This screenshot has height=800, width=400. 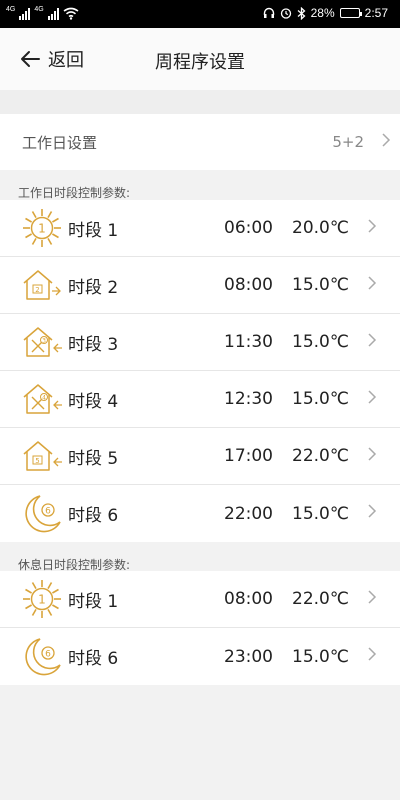 I want to click on period-row: 1 时段 1 08:00 22.0℃, so click(x=200, y=599).